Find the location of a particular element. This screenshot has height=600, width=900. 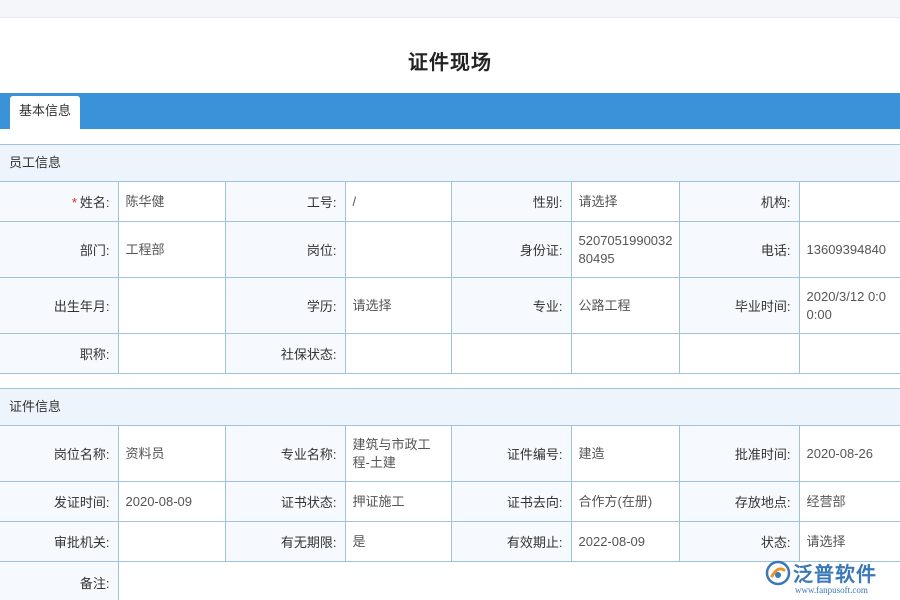

department-field: 工程部 is located at coordinates (171, 250).